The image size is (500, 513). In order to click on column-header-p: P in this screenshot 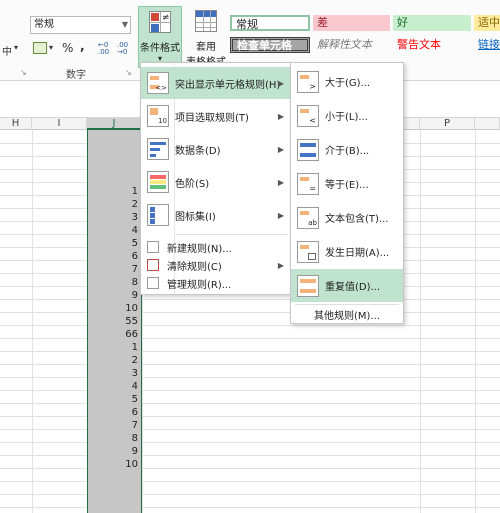, I will do `click(447, 124)`.